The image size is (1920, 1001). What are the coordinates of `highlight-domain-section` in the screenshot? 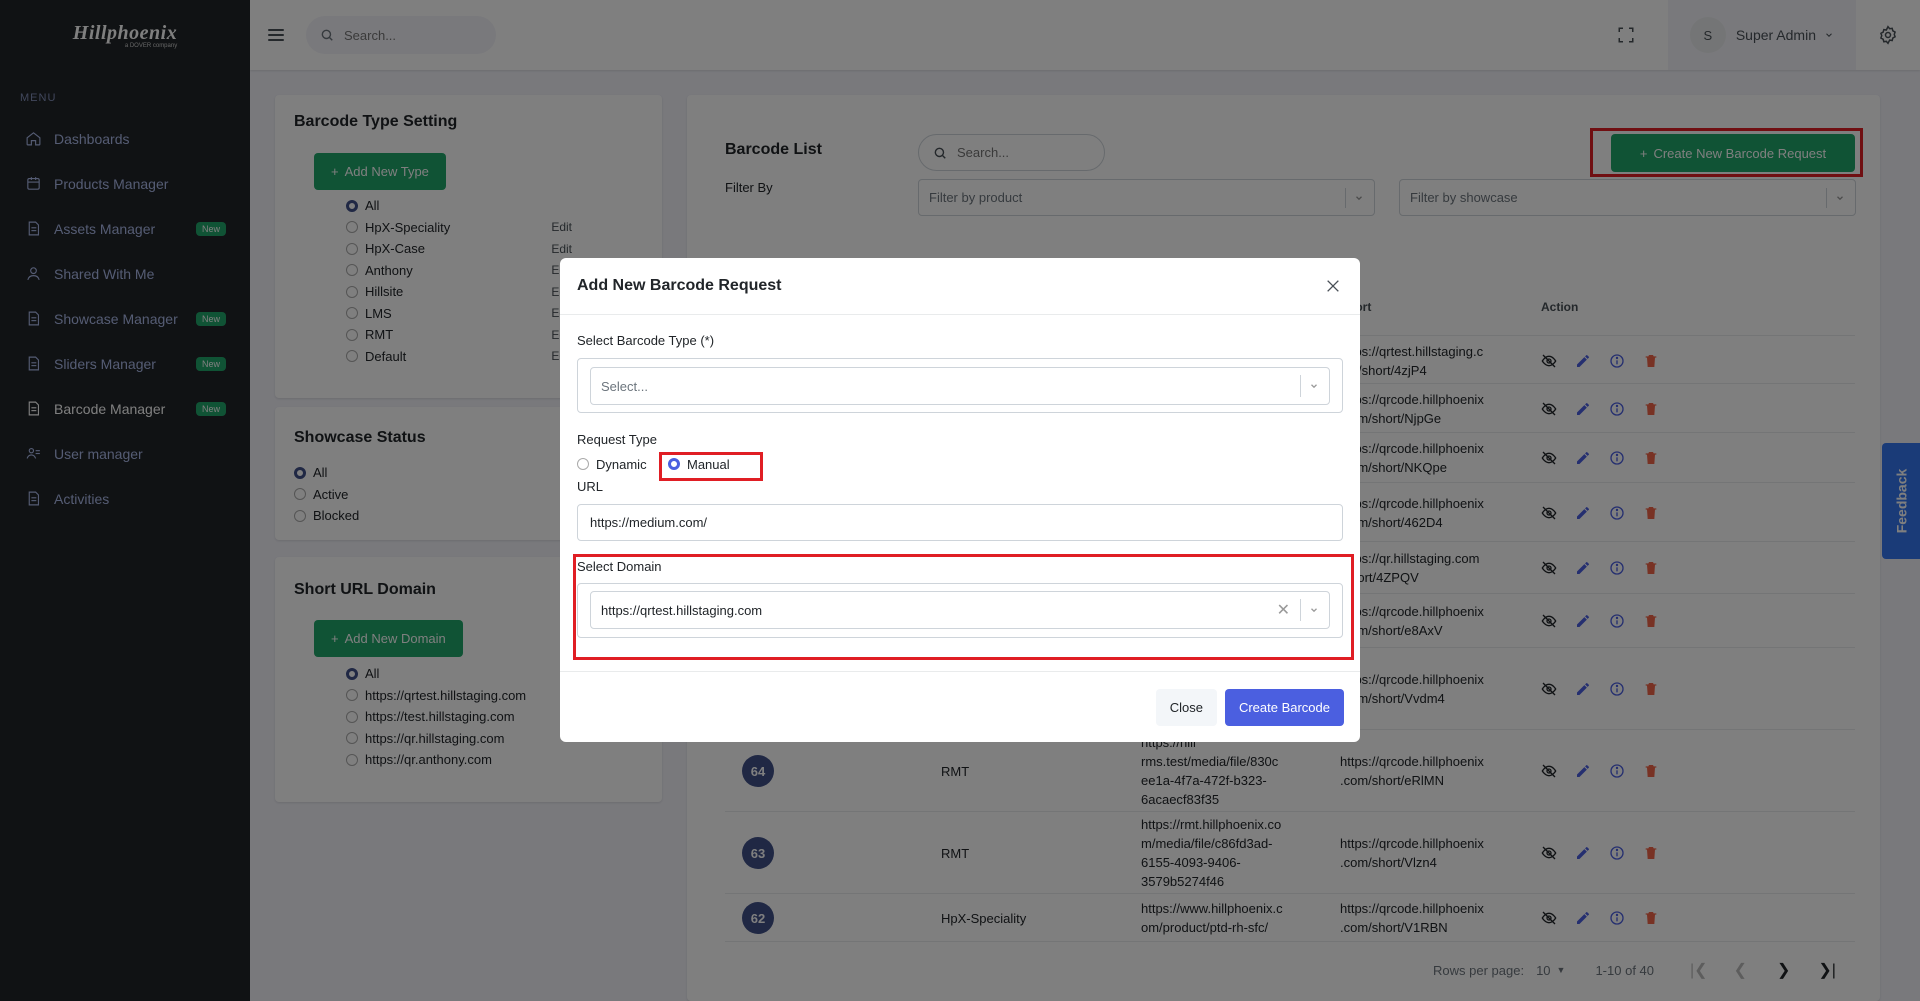 It's located at (963, 607).